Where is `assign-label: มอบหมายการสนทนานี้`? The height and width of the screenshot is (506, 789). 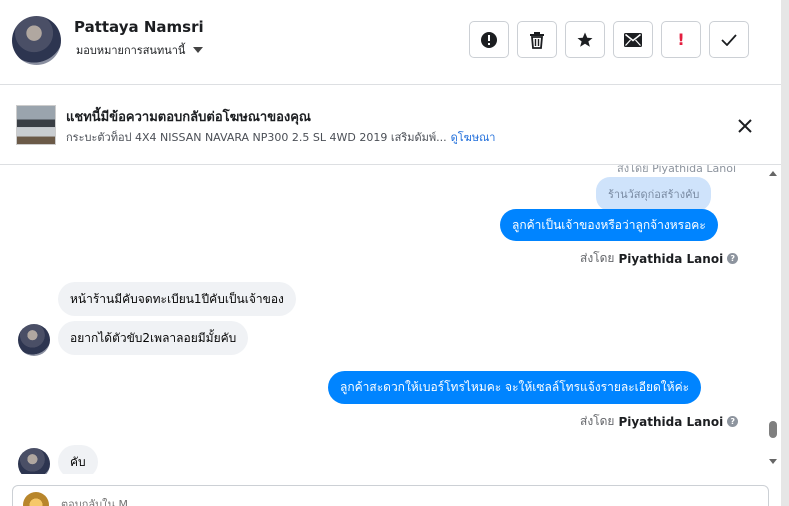
assign-label: มอบหมายการสนทนานี้ is located at coordinates (131, 50).